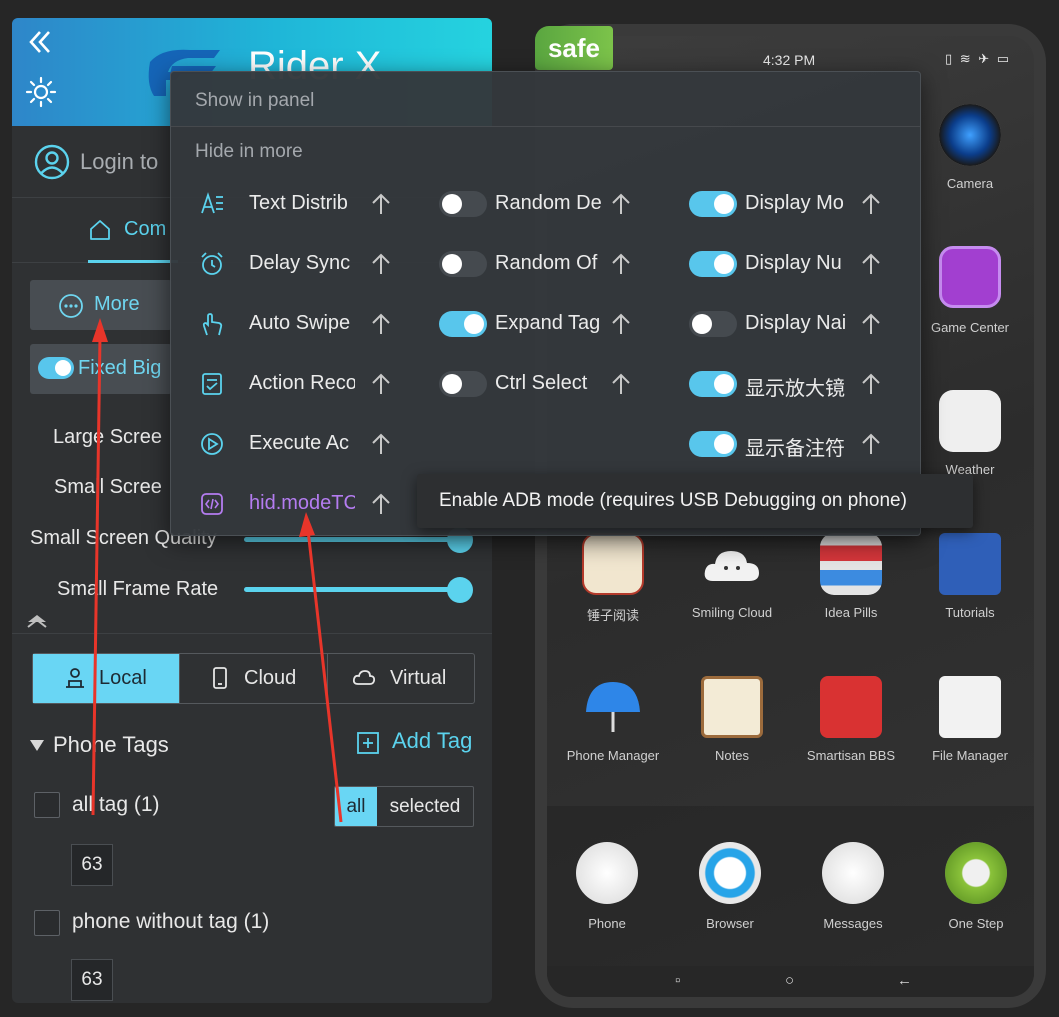  I want to click on fixed-big-toggle-button: Fixed Big, so click(101, 369).